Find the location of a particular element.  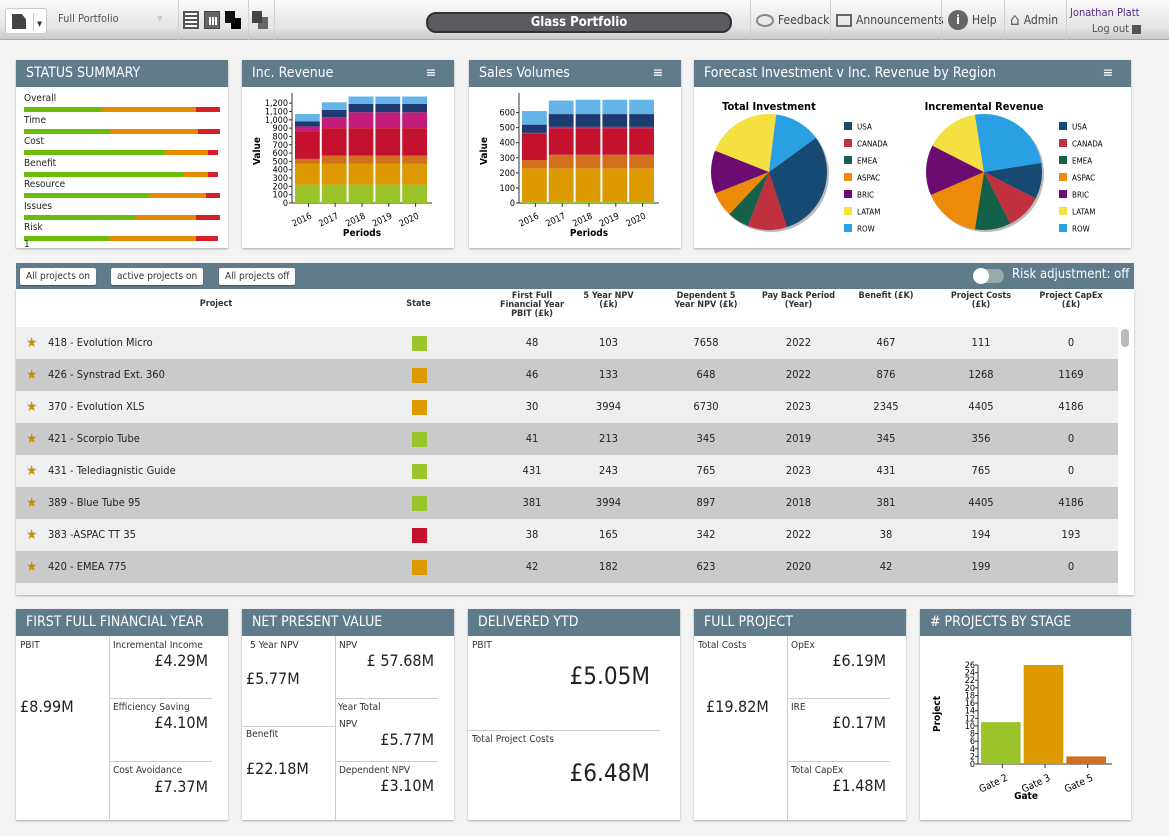

column-header: Project is located at coordinates (216, 304).